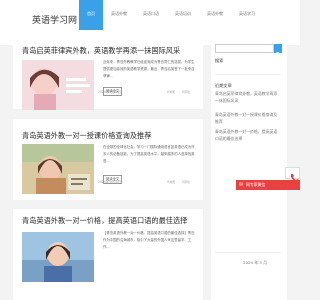 The height and width of the screenshot is (300, 320). What do you see at coordinates (183, 15) in the screenshot?
I see `nav-item-training: 英语培训` at bounding box center [183, 15].